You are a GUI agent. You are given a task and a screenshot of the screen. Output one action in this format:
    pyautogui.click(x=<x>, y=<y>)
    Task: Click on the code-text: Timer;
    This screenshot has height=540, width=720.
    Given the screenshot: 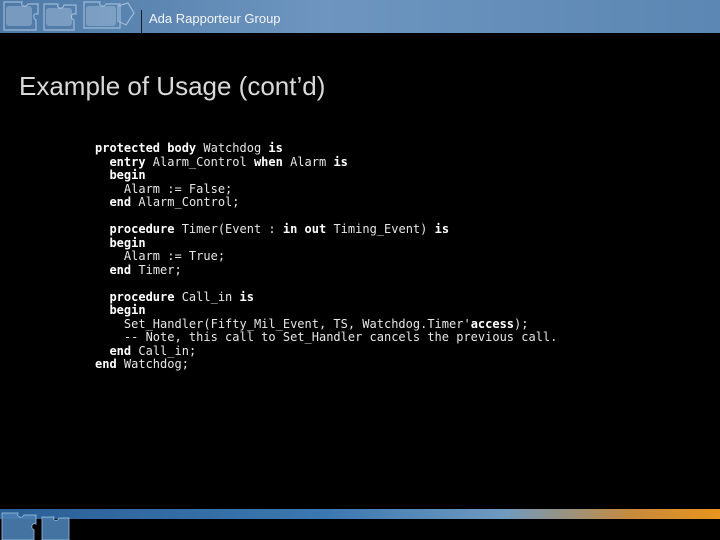 What is the action you would take?
    pyautogui.click(x=156, y=269)
    